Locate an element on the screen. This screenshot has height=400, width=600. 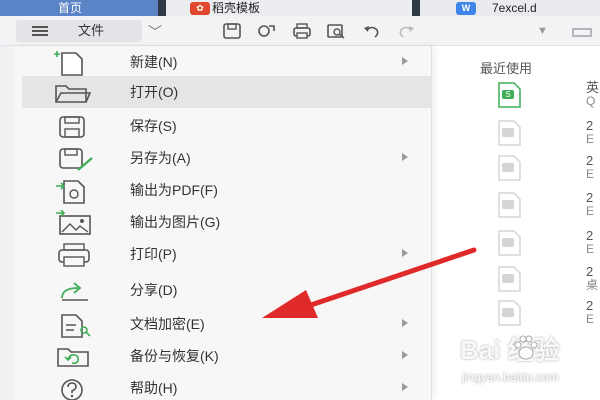
recent-file-name: 英 is located at coordinates (593, 87).